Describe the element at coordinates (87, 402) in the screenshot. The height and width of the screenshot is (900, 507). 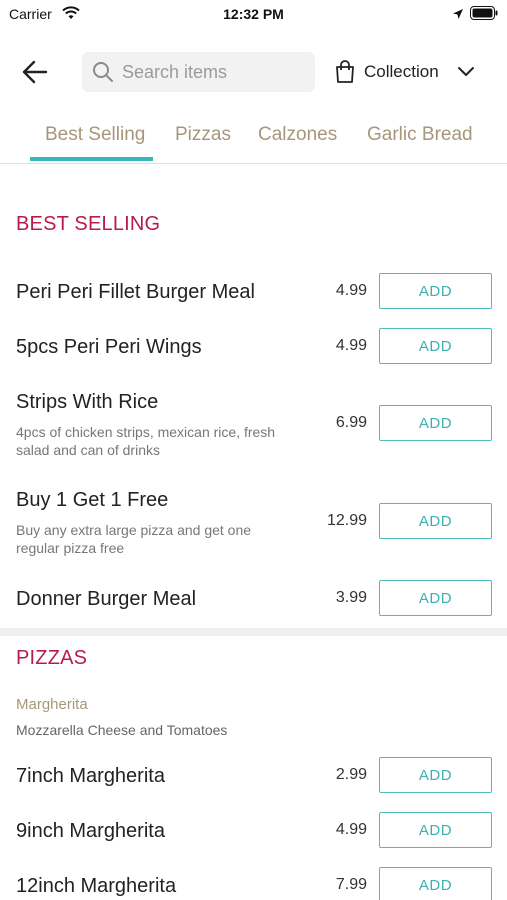
I see `item-name: Strips With Rice` at that location.